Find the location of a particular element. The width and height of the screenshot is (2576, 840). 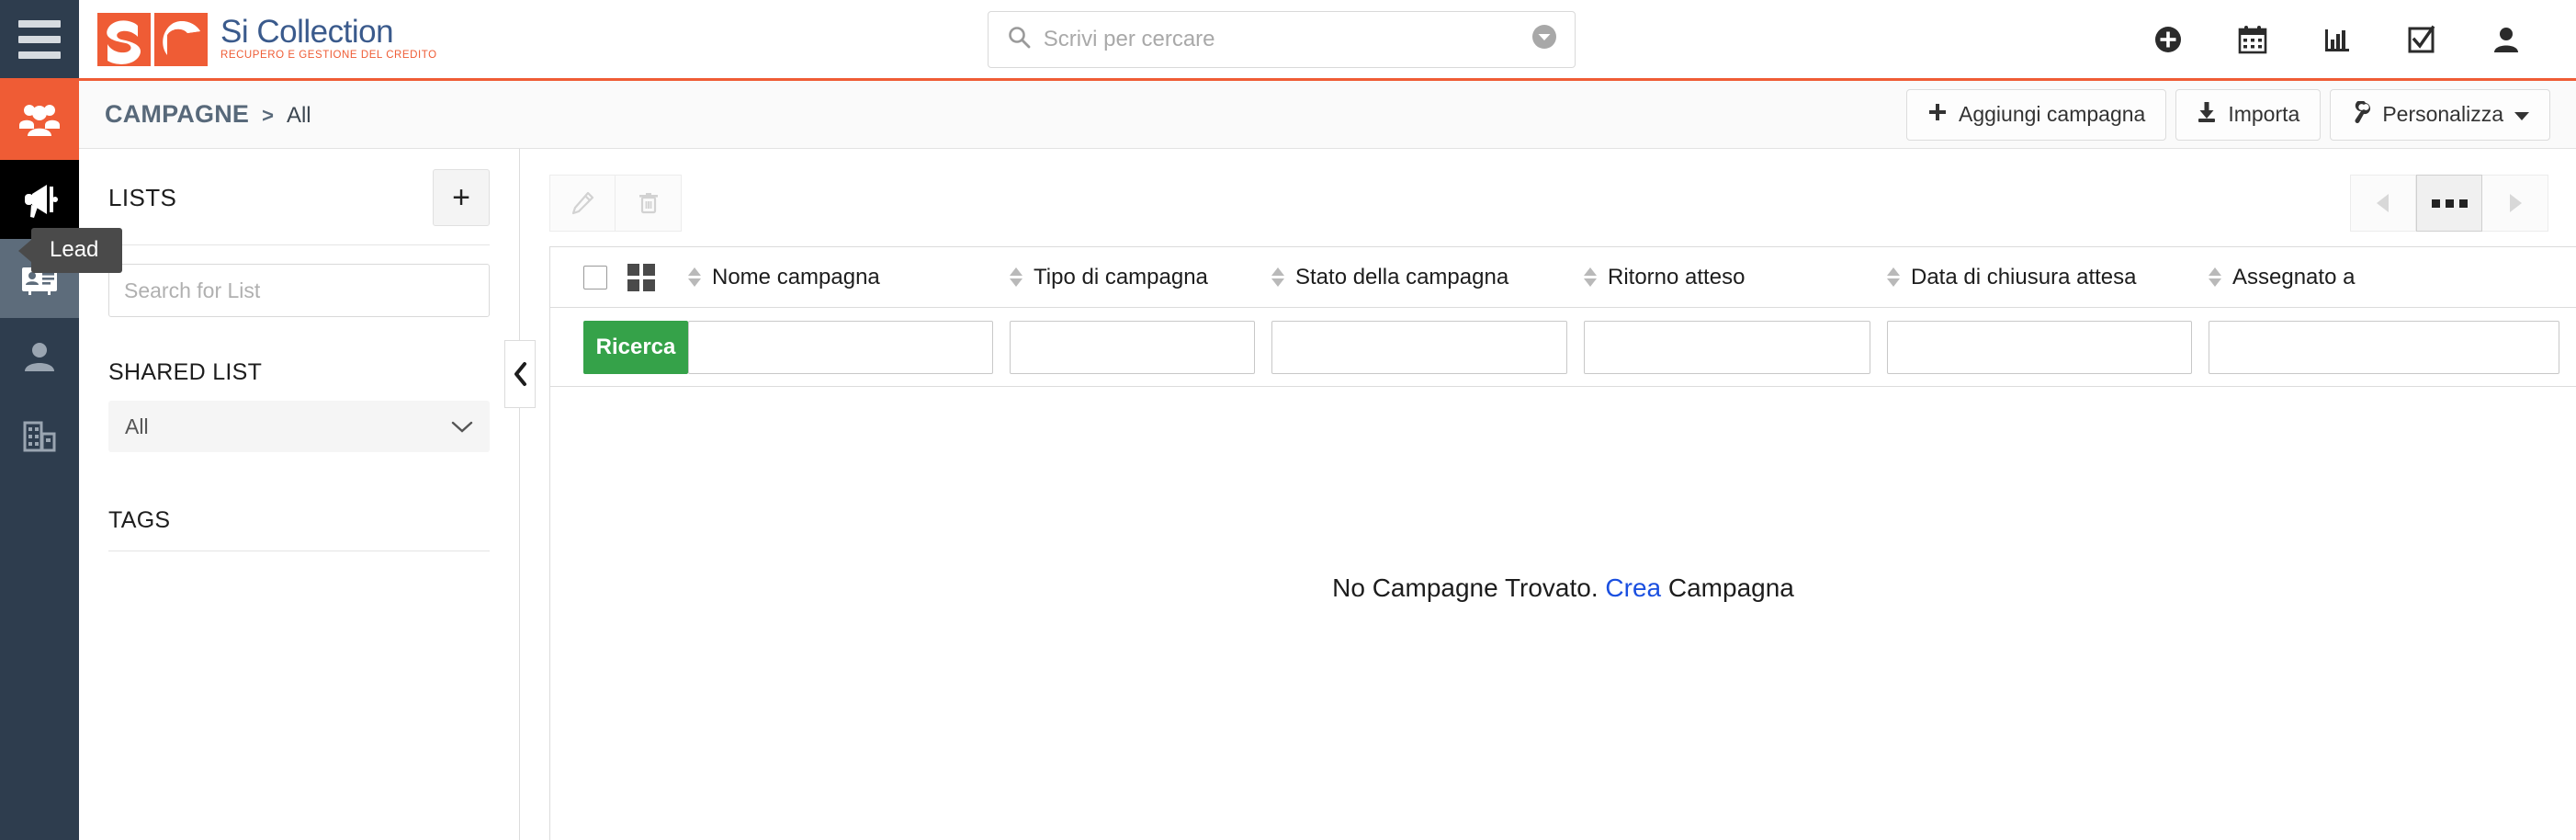

column-label: Data di chiusura attesa is located at coordinates (2024, 276).